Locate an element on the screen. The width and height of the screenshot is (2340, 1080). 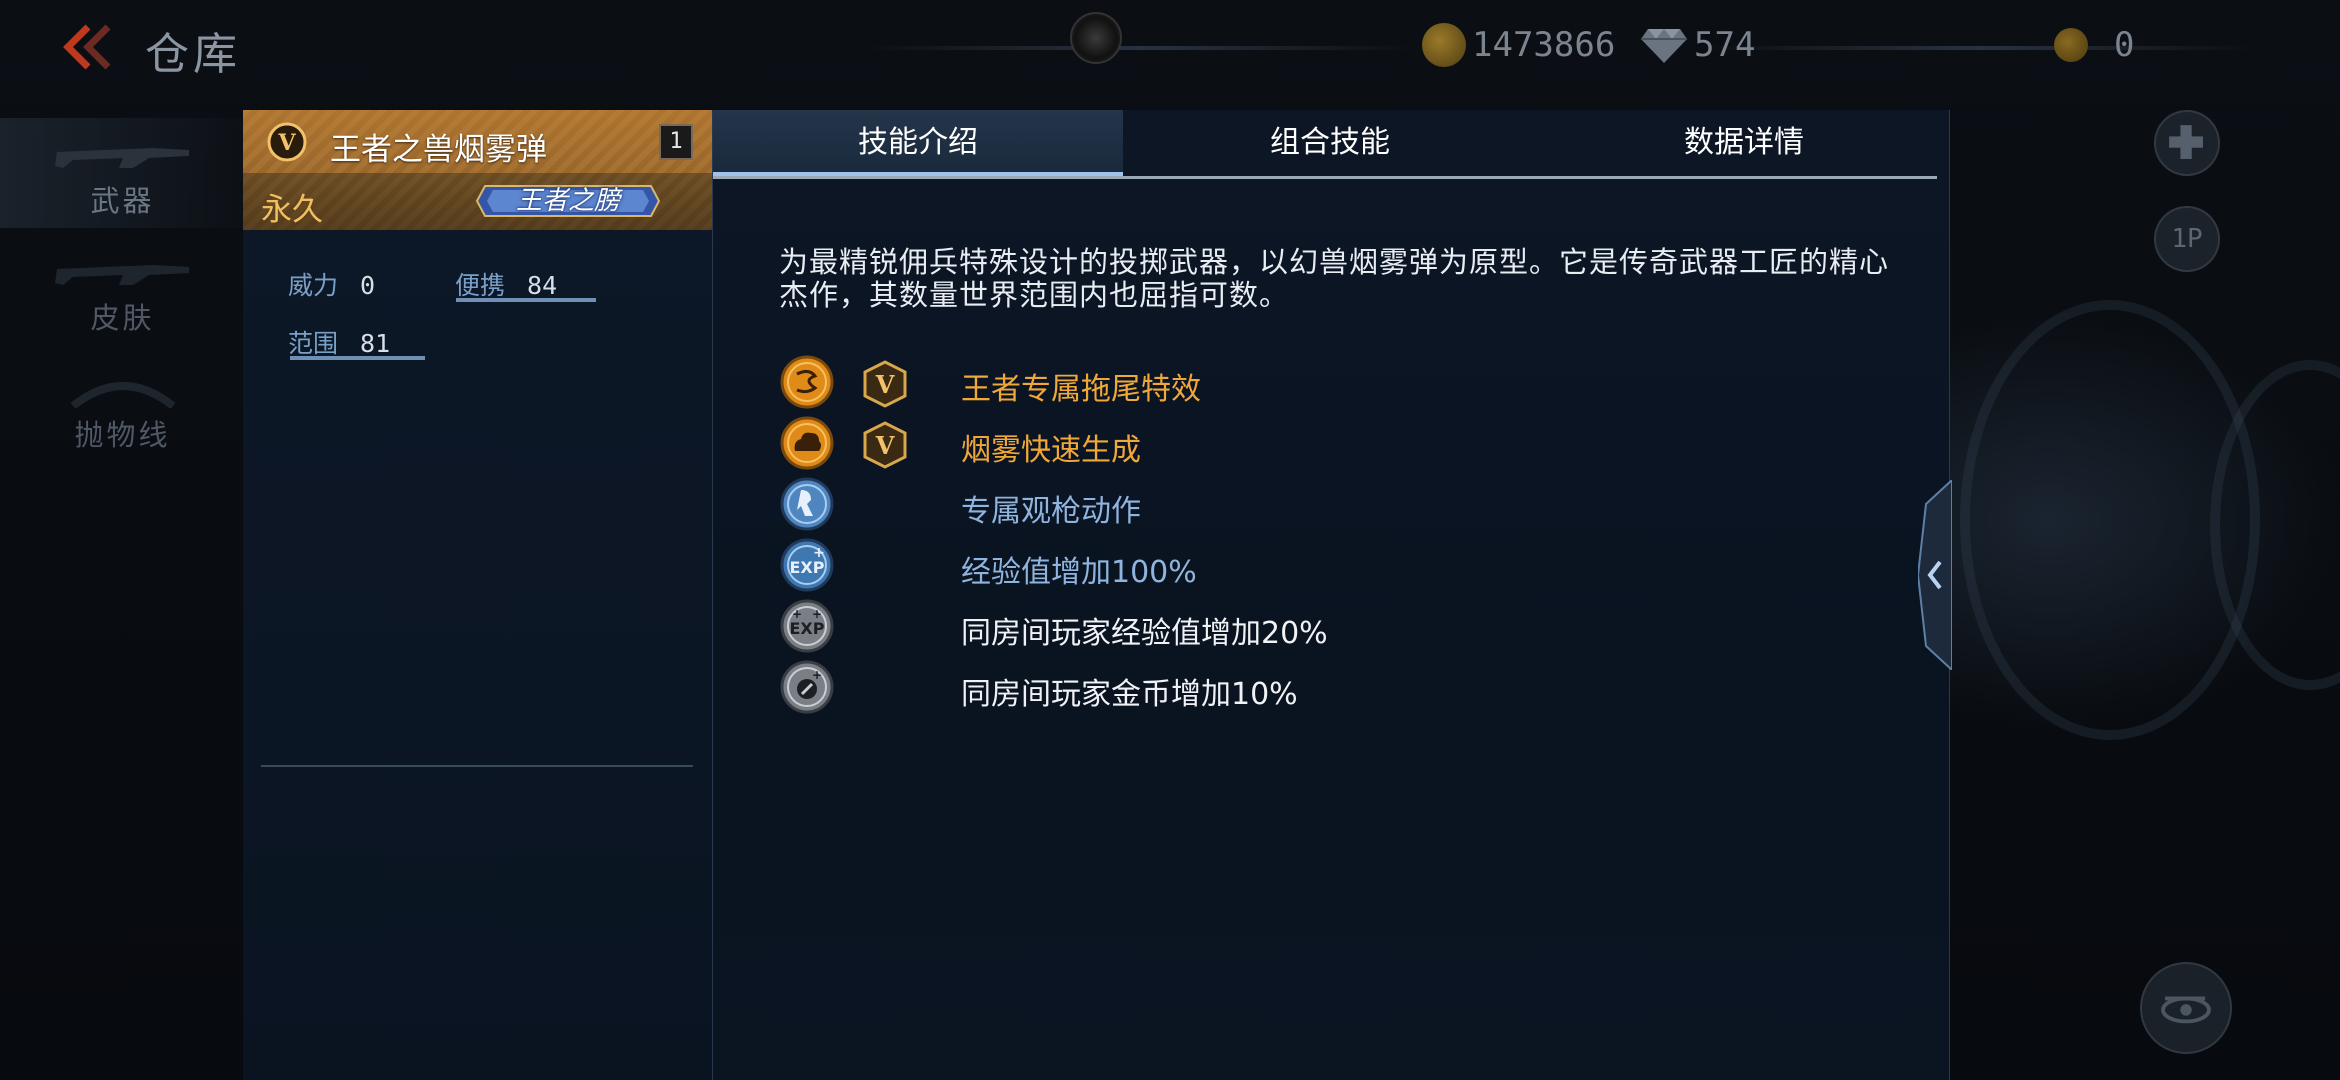
skill-row: EXP + 经验值增加100% is located at coordinates (1329, 565).